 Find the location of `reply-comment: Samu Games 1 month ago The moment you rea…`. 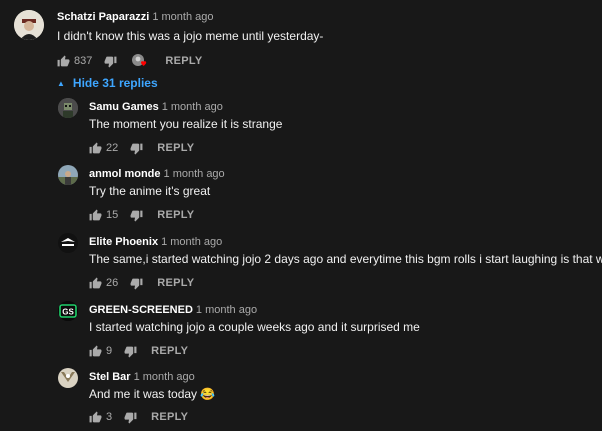

reply-comment: Samu Games 1 month ago The moment you rea… is located at coordinates (301, 128).